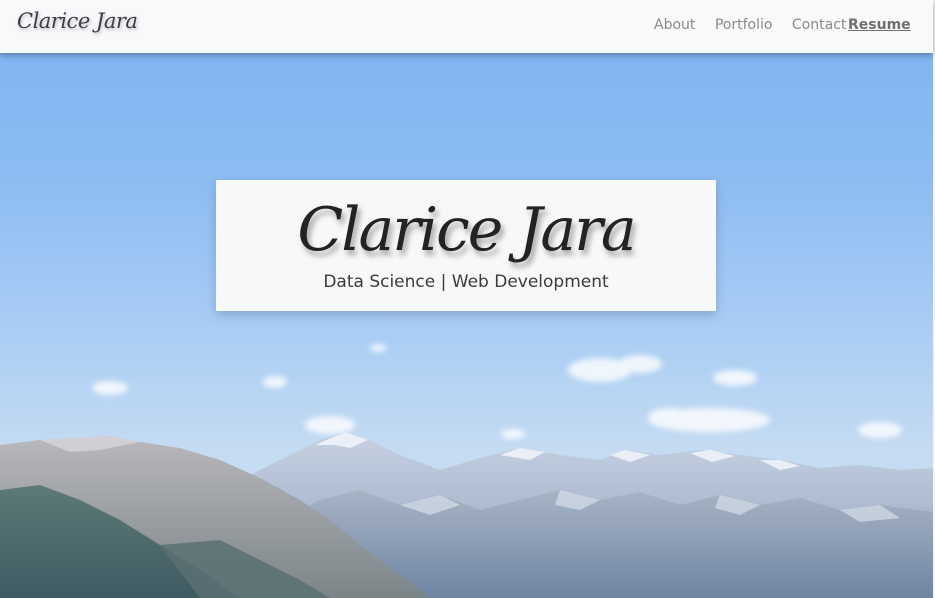  I want to click on nav-links: About Portfolio Contact, so click(757, 25).